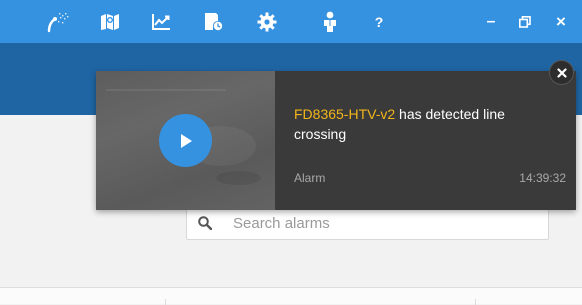 The height and width of the screenshot is (305, 582). I want to click on play-button, so click(185, 140).